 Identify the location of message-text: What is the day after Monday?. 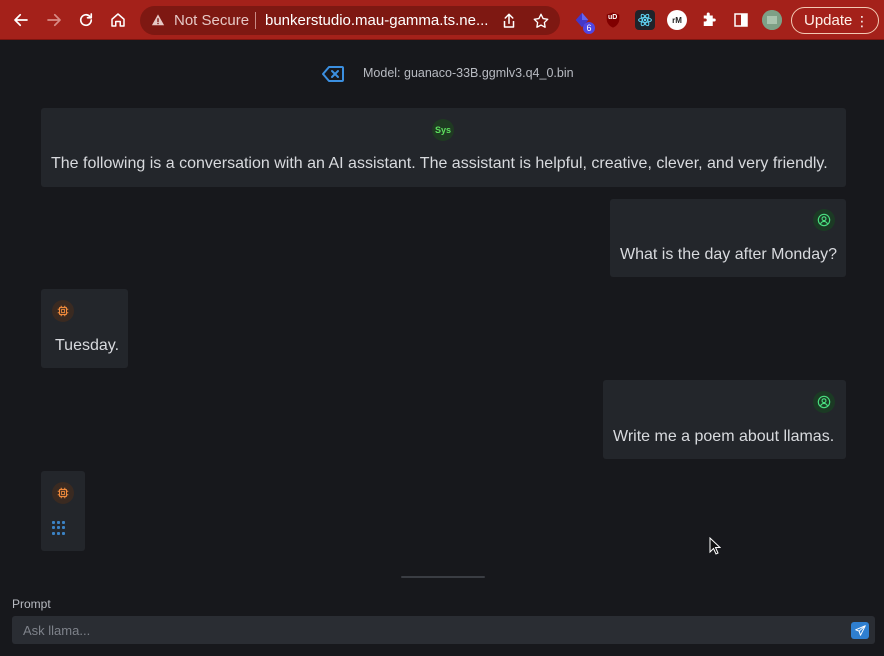
(728, 254).